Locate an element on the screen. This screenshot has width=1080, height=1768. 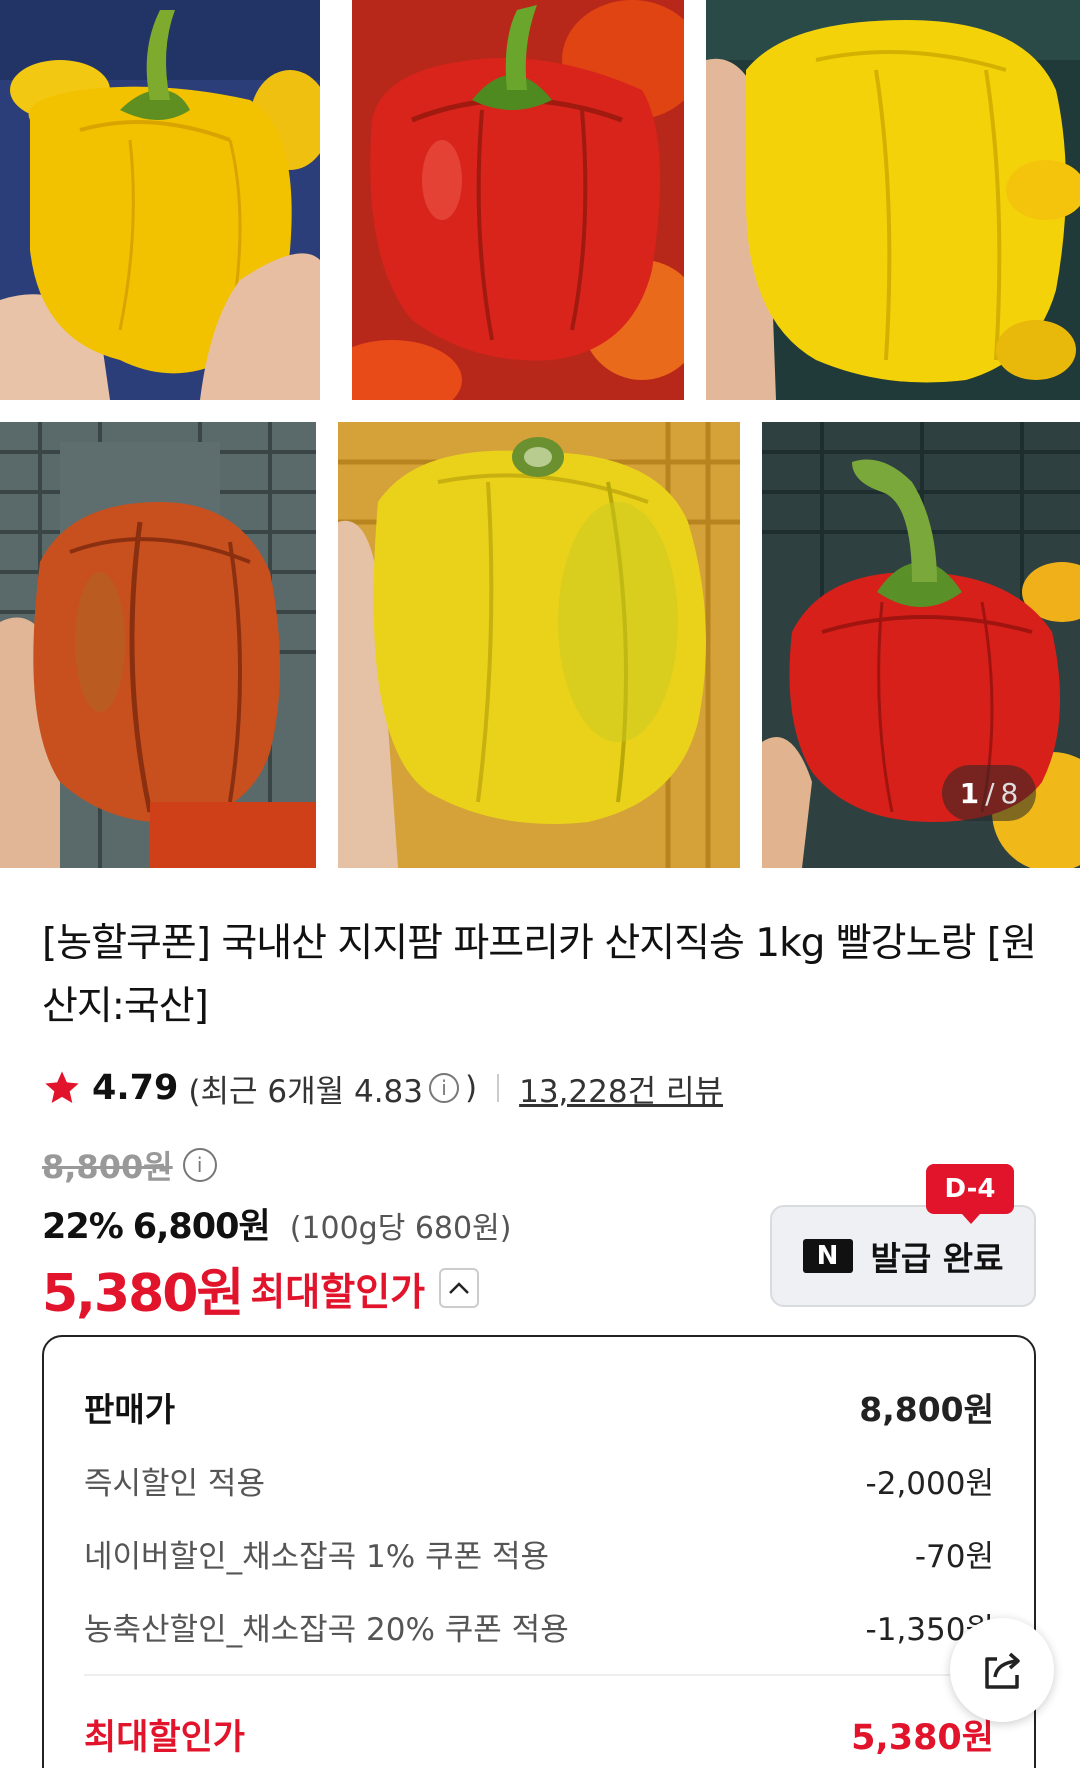
coupon-status: 발급 완료 is located at coordinates (937, 1258).